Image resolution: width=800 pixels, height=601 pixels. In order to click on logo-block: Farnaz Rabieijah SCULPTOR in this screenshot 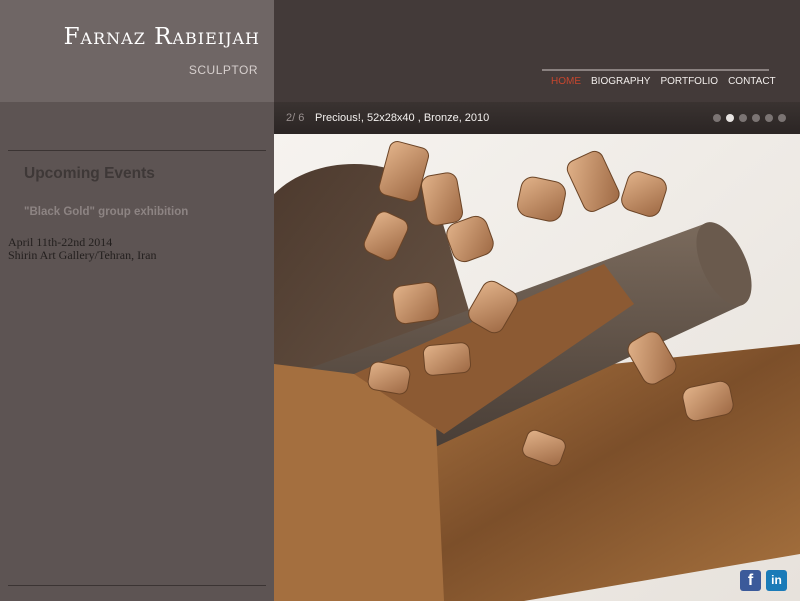, I will do `click(137, 51)`.